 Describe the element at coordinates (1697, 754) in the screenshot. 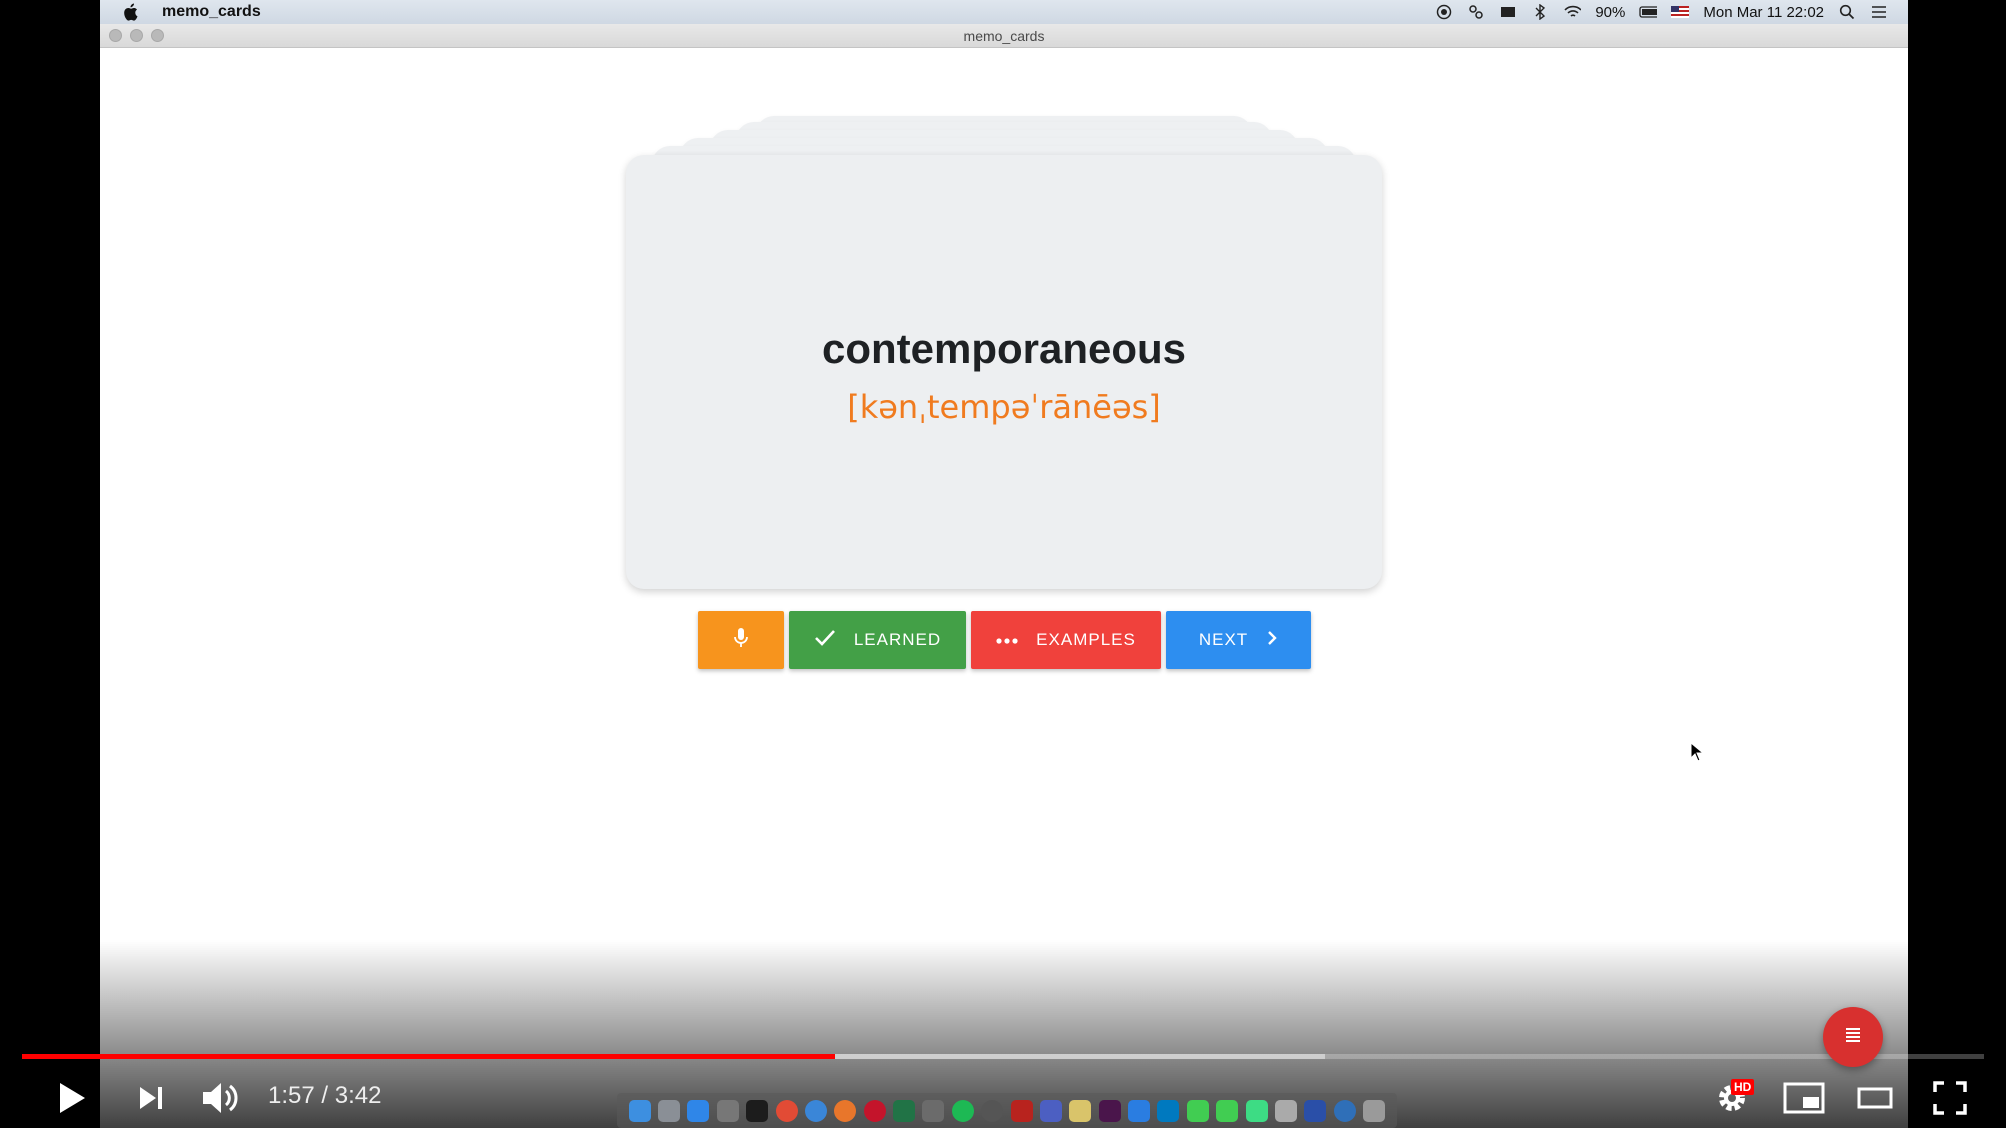

I see `mouse-cursor-icon` at that location.